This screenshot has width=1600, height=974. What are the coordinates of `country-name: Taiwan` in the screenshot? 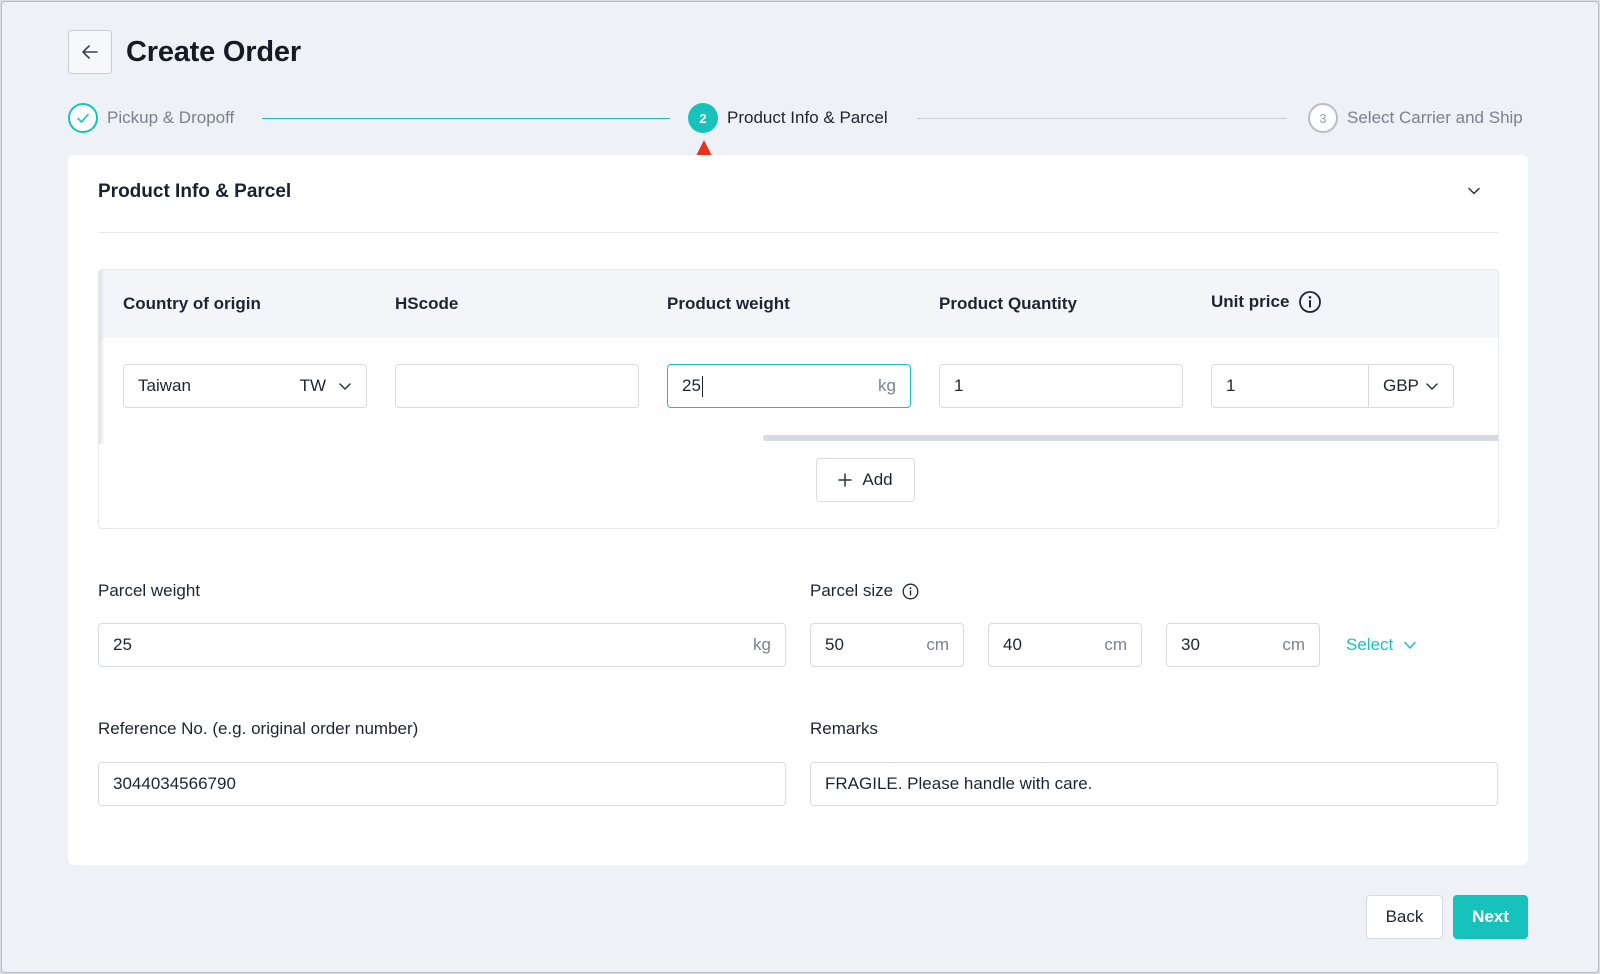 It's located at (164, 385).